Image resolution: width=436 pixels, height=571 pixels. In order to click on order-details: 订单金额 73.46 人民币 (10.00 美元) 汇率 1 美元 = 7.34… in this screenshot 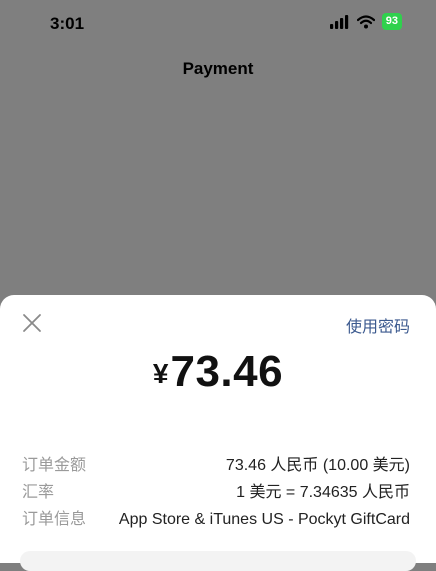, I will do `click(216, 491)`.